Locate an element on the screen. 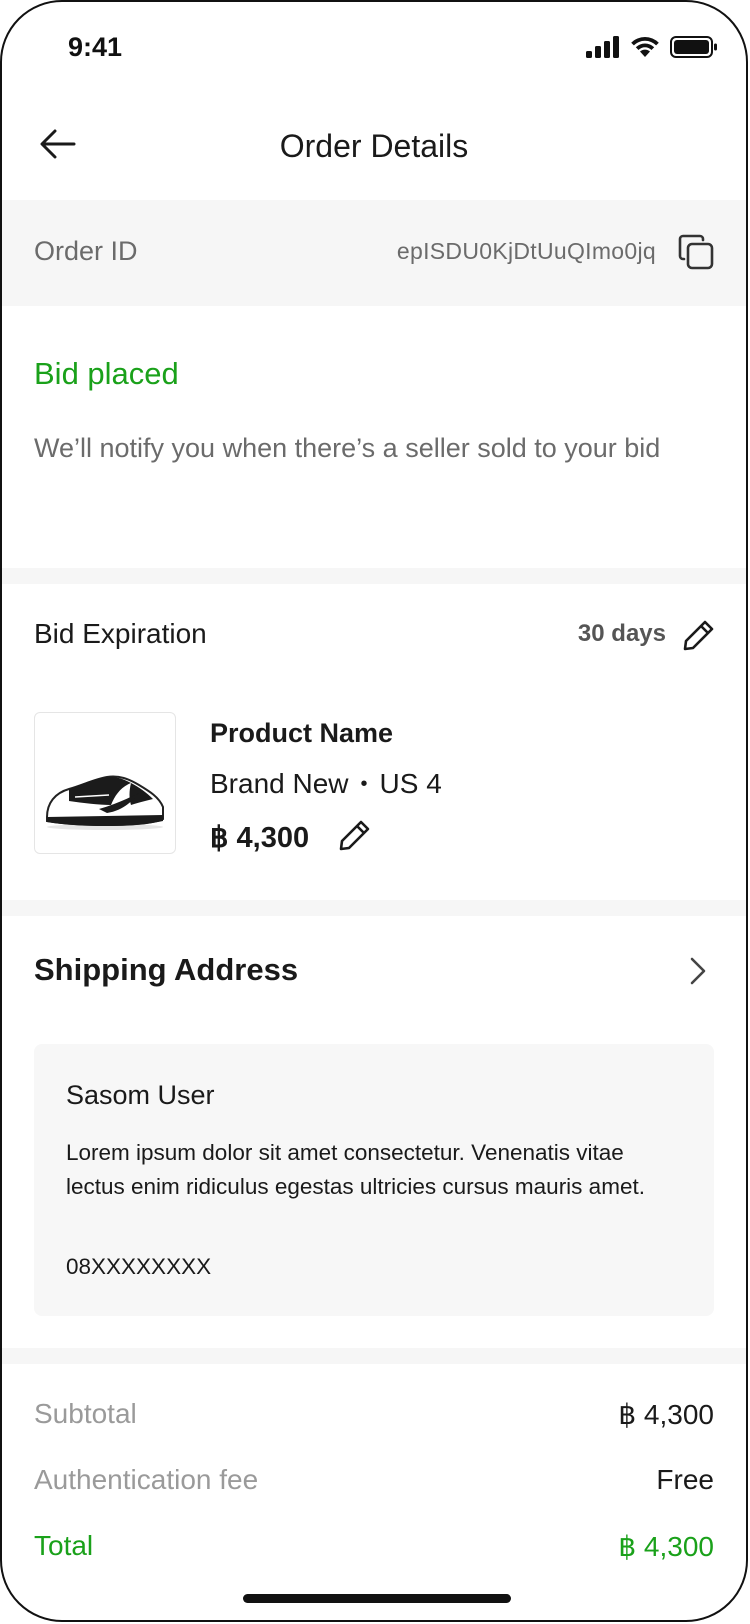 The image size is (750, 1624). page-title: Order Details is located at coordinates (374, 146).